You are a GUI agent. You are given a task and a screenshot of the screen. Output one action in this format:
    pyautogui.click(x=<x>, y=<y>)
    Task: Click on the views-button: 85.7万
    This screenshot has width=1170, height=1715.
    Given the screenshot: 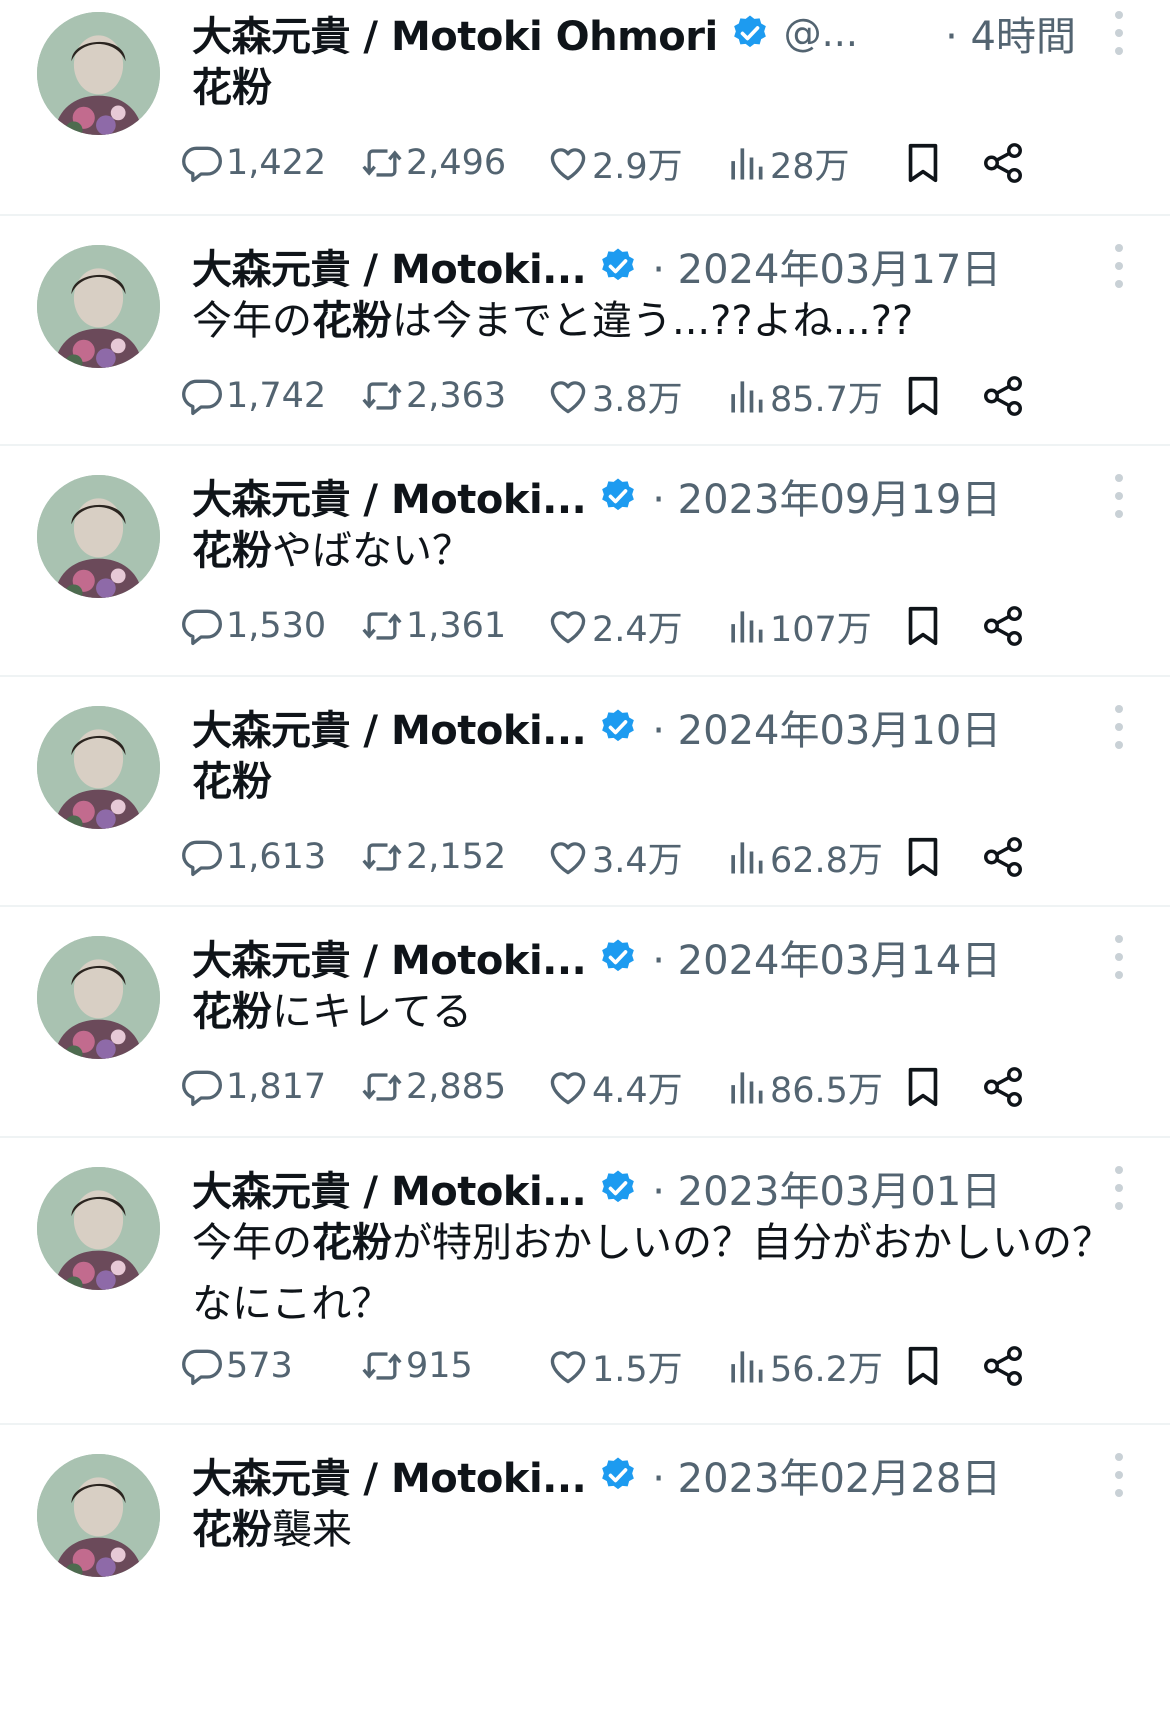 What is the action you would take?
    pyautogui.click(x=802, y=396)
    